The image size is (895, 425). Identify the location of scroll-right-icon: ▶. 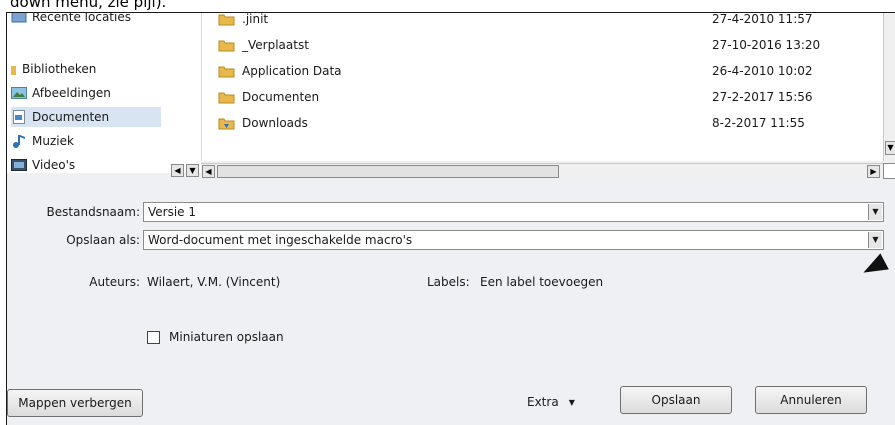
(873, 171).